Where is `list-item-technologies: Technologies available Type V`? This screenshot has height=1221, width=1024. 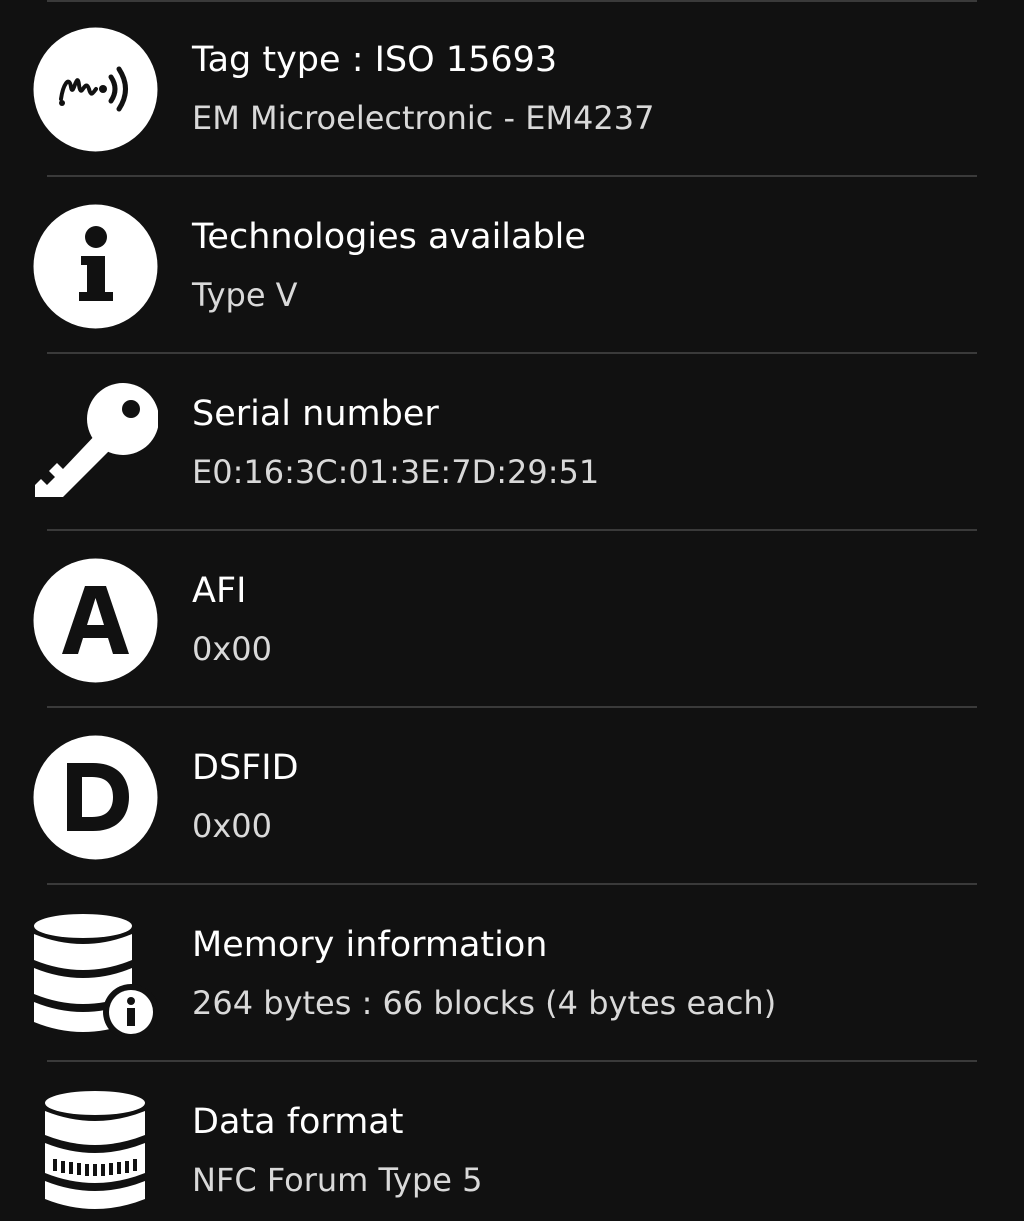
list-item-technologies: Technologies available Type V is located at coordinates (512, 265).